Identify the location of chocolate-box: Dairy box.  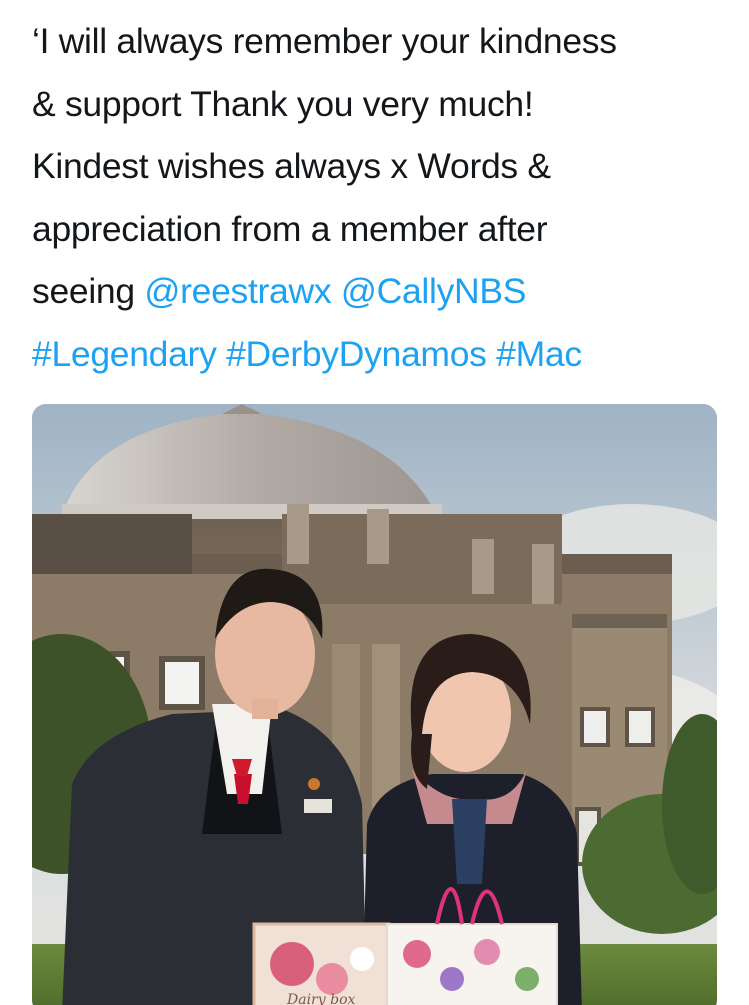
(321, 963).